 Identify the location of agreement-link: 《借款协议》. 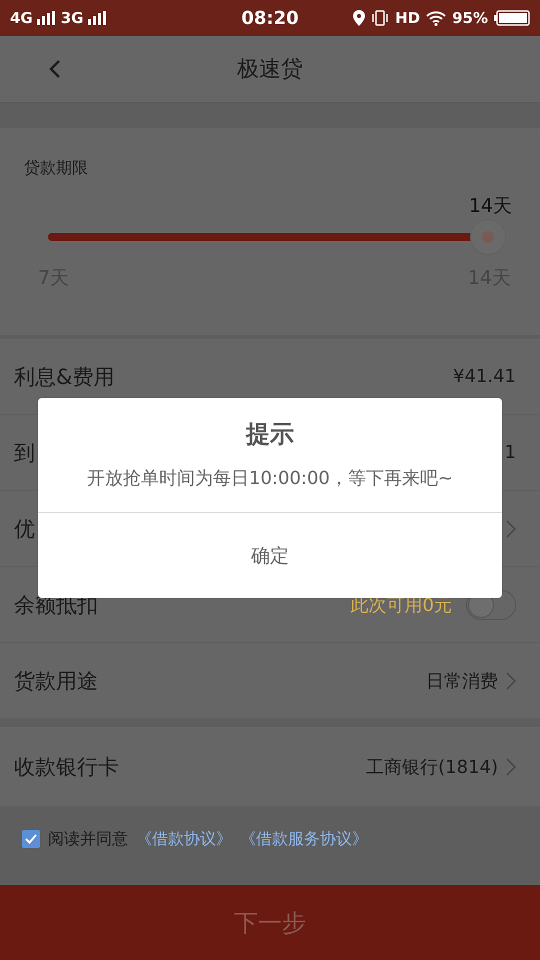
(184, 839).